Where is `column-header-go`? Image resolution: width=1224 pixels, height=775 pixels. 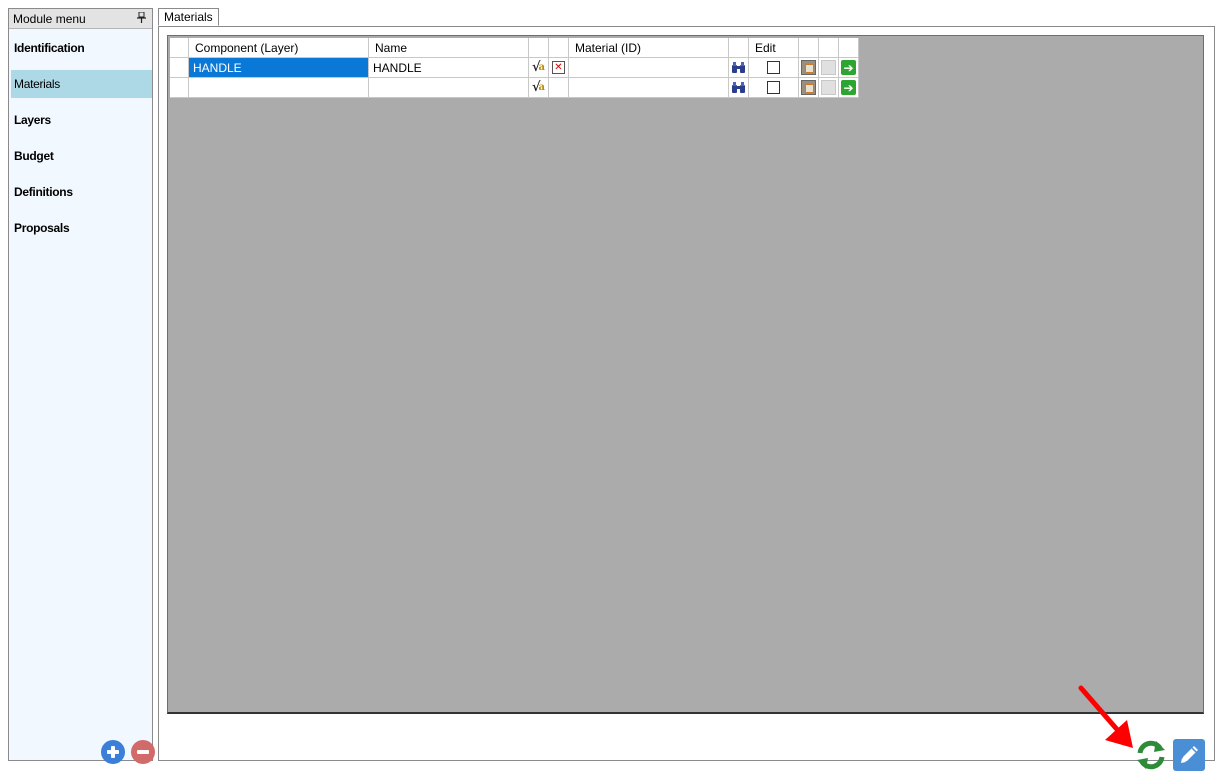
column-header-go is located at coordinates (849, 48).